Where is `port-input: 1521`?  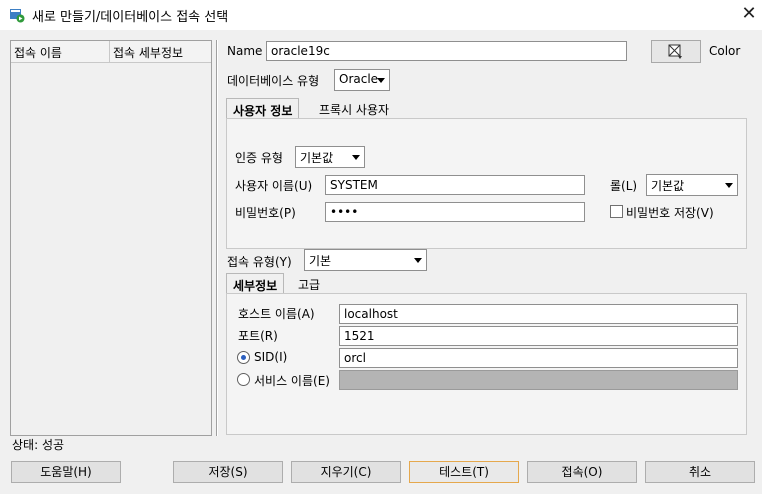 port-input: 1521 is located at coordinates (538, 336).